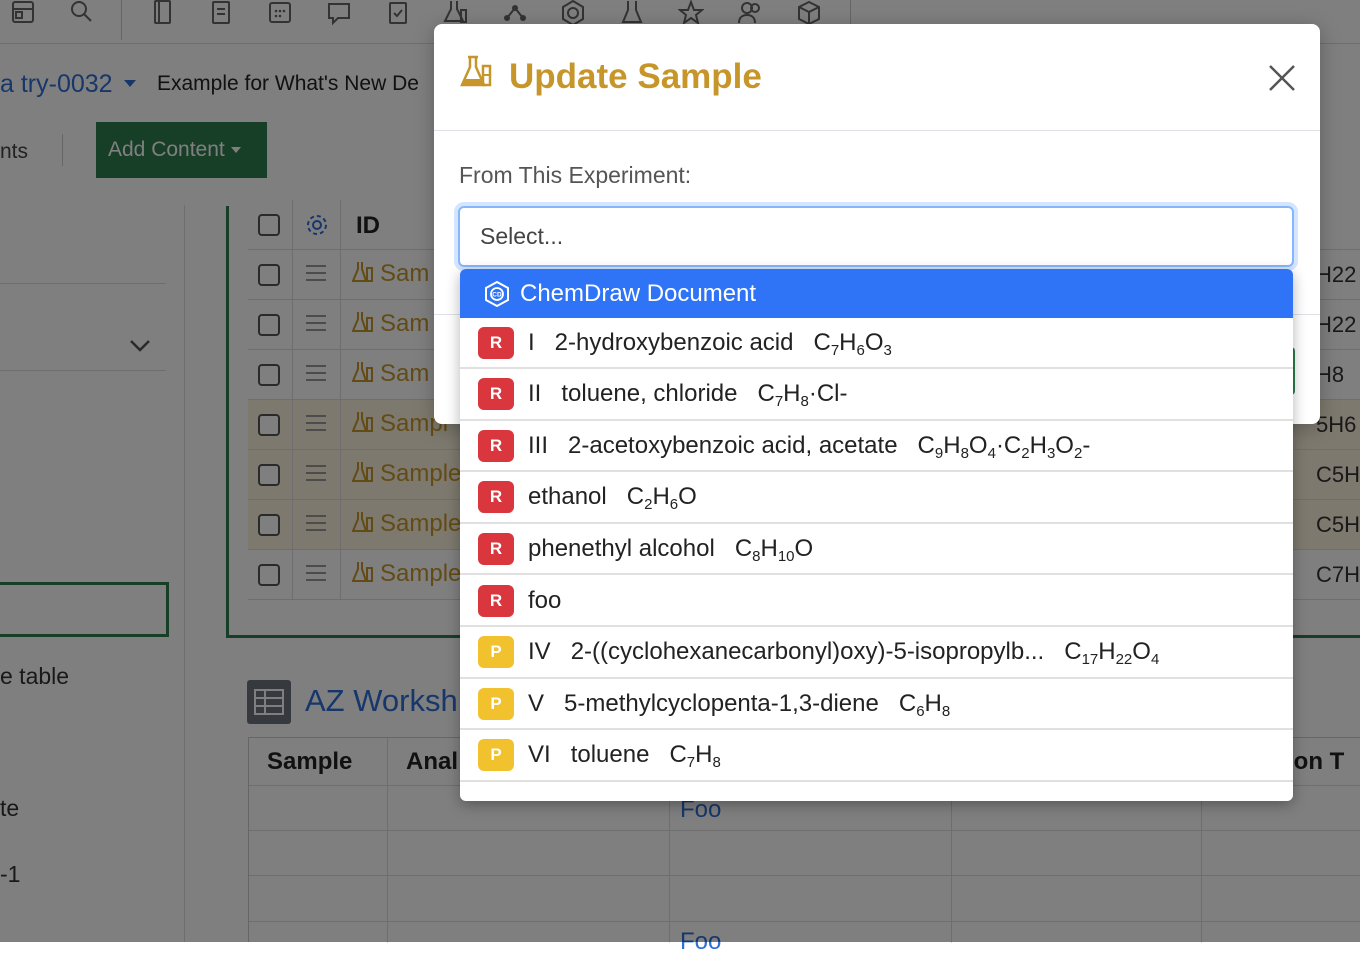 This screenshot has height=956, width=1360. What do you see at coordinates (545, 600) in the screenshot?
I see `option-name: foo` at bounding box center [545, 600].